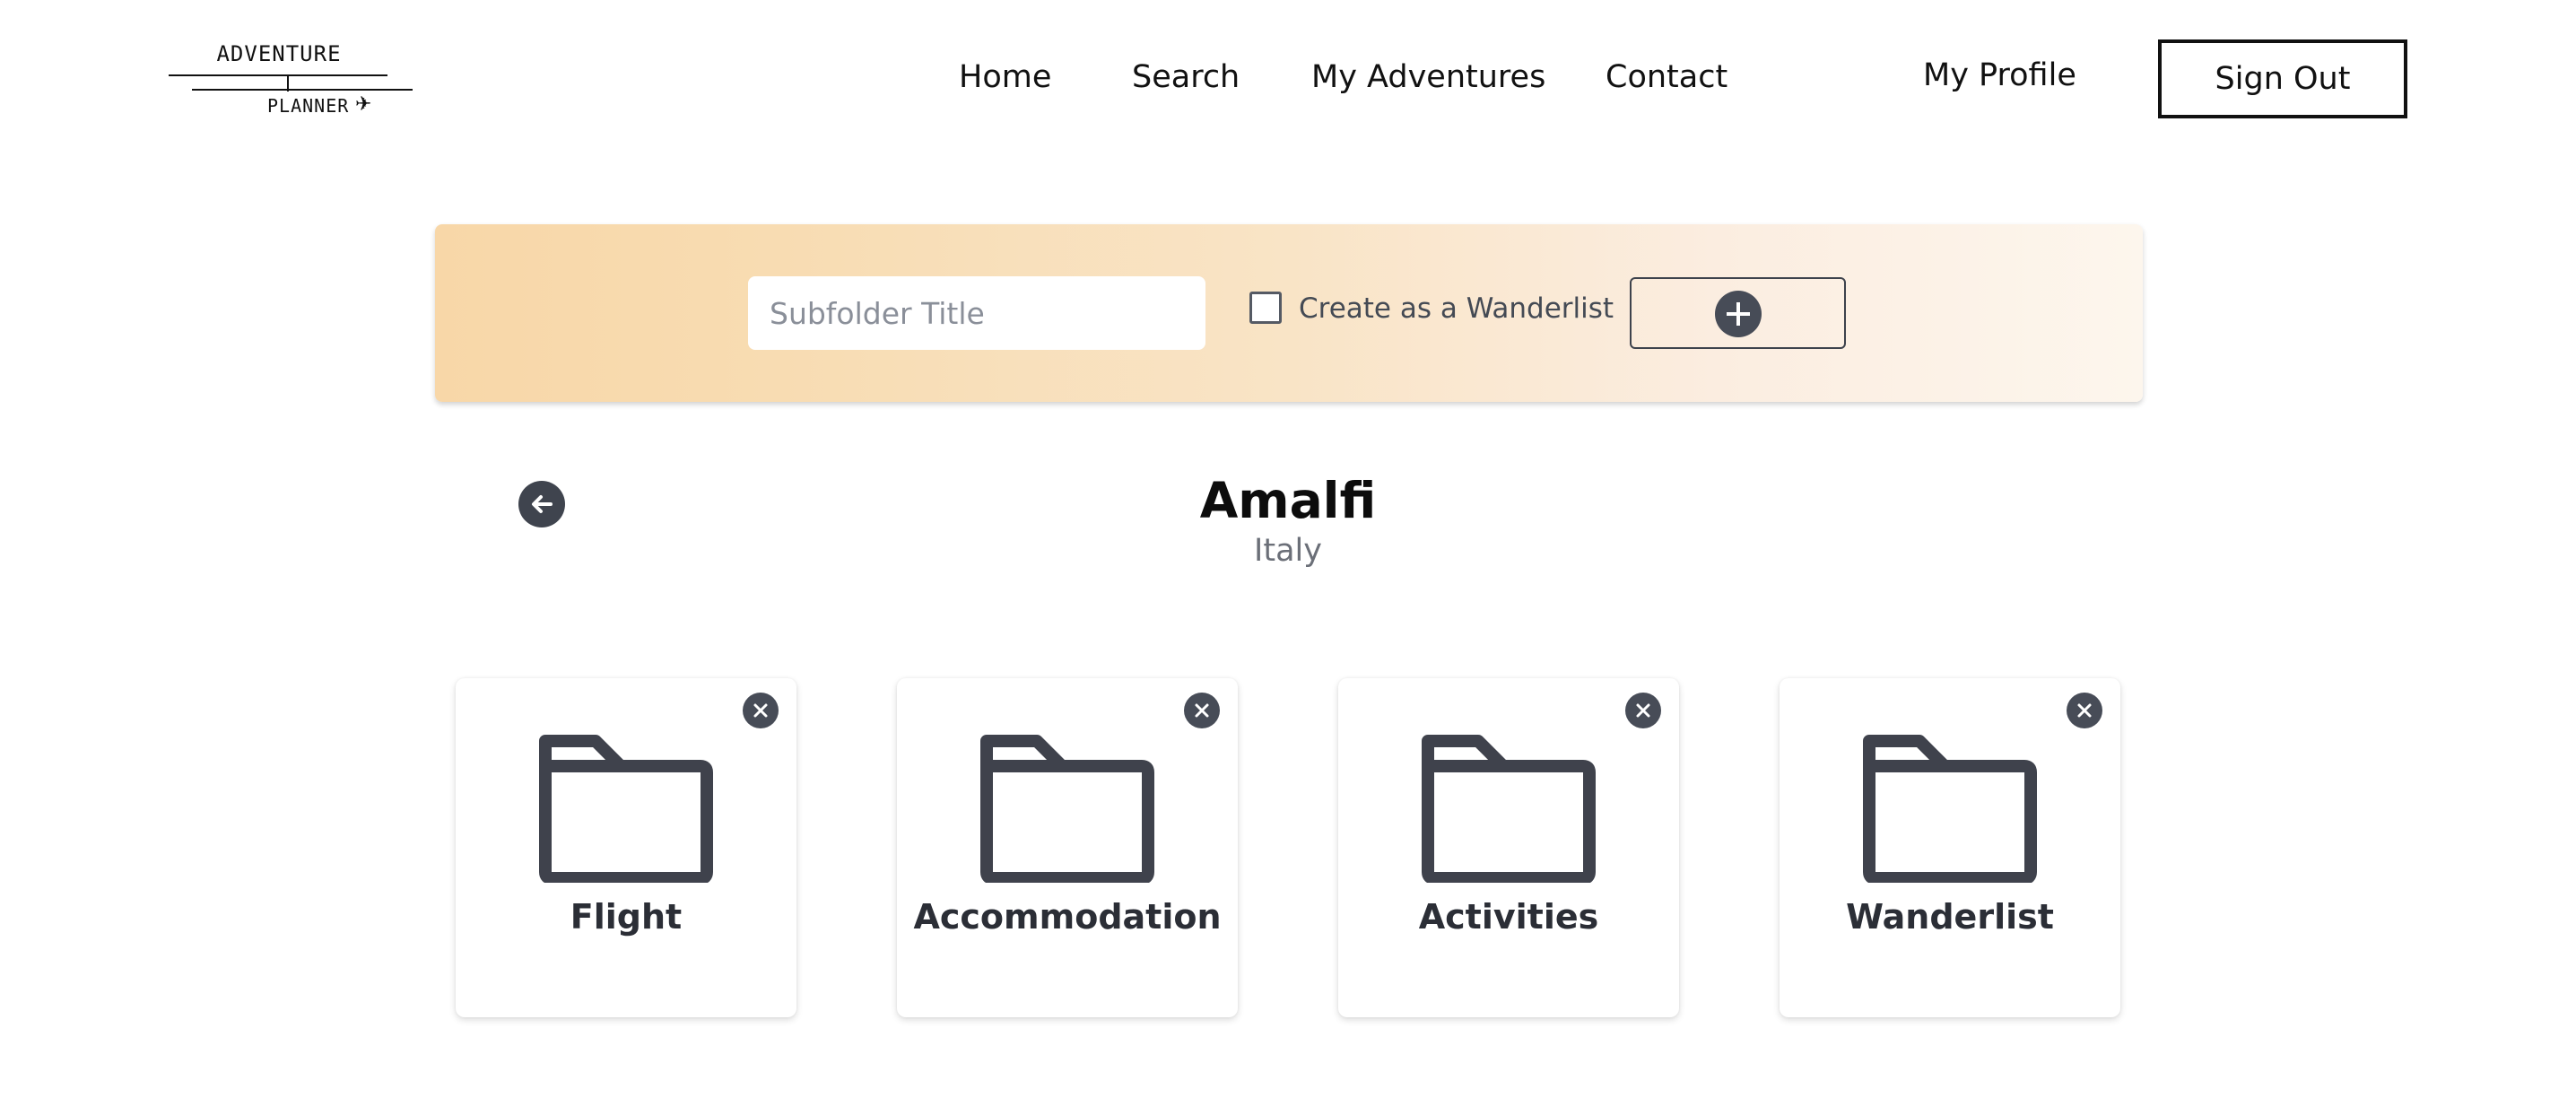  I want to click on folder-card-wanderlist: Wanderlist, so click(1950, 847).